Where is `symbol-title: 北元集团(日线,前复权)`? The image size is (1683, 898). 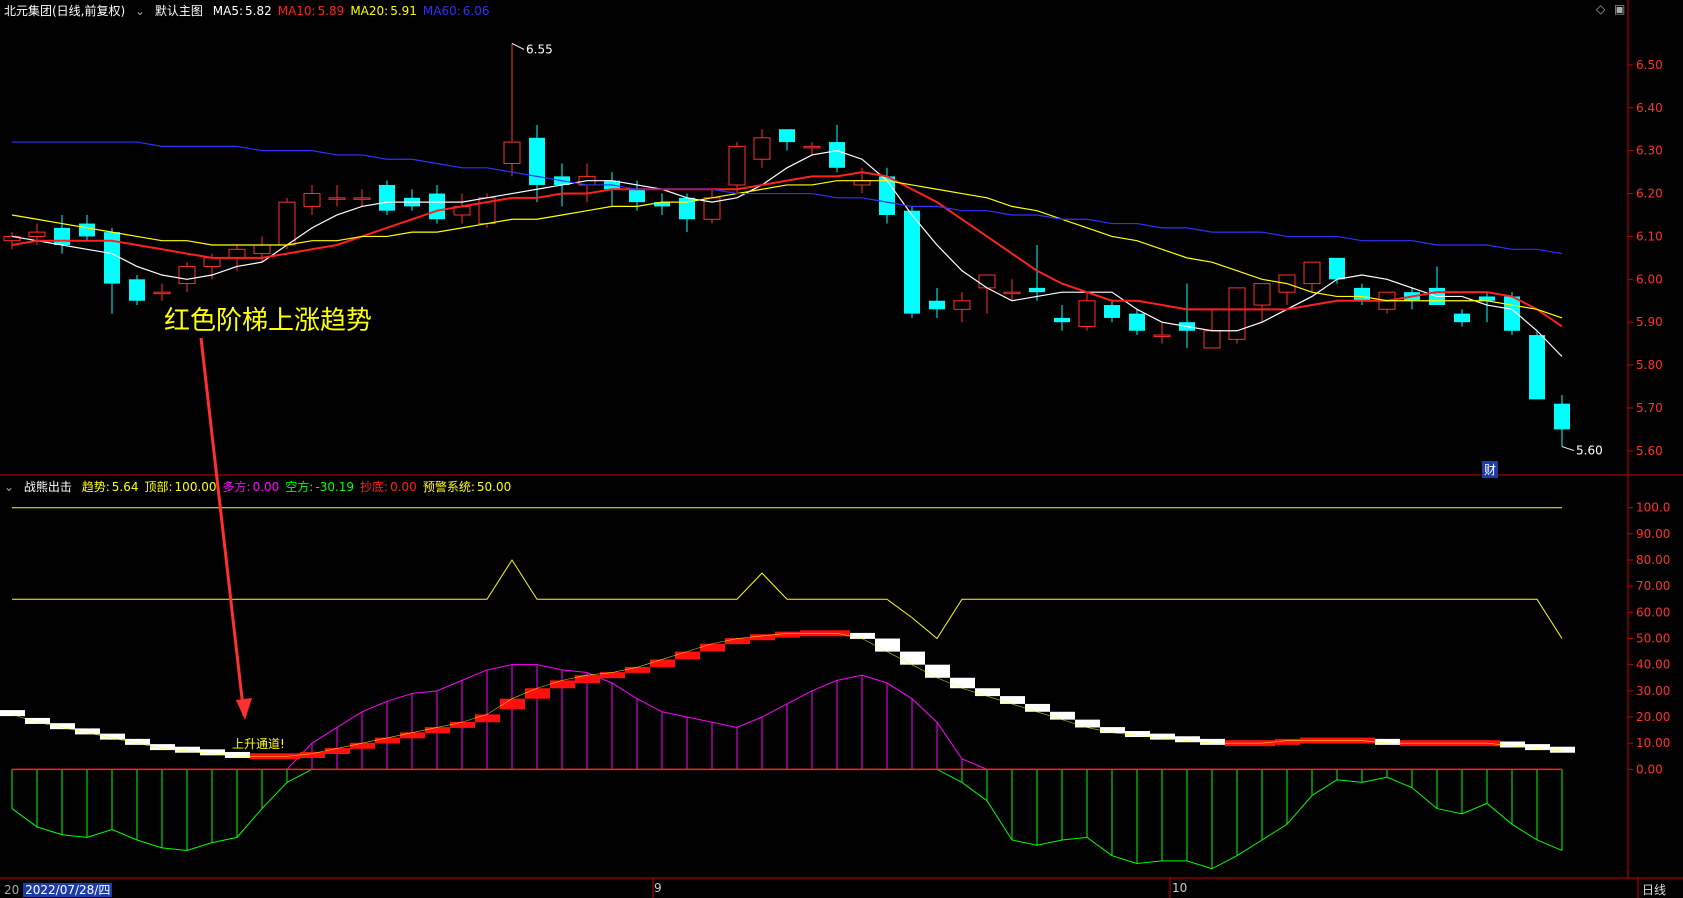 symbol-title: 北元集团(日线,前复权) is located at coordinates (64, 11).